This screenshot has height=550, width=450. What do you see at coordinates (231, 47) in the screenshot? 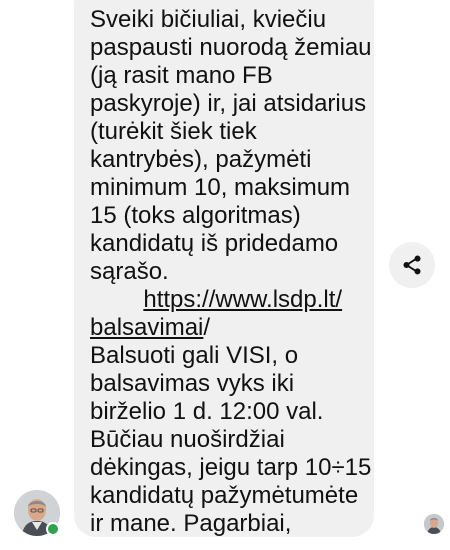
I see `message-line: paspausti nuorodą žemiau` at bounding box center [231, 47].